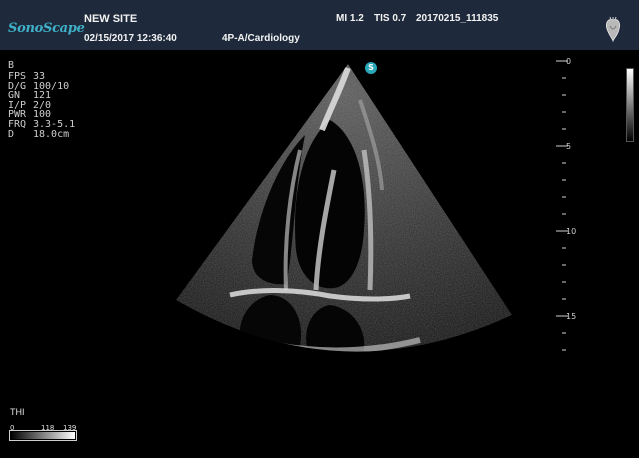  Describe the element at coordinates (111, 19) in the screenshot. I see `site-name: NEW SITE` at that location.